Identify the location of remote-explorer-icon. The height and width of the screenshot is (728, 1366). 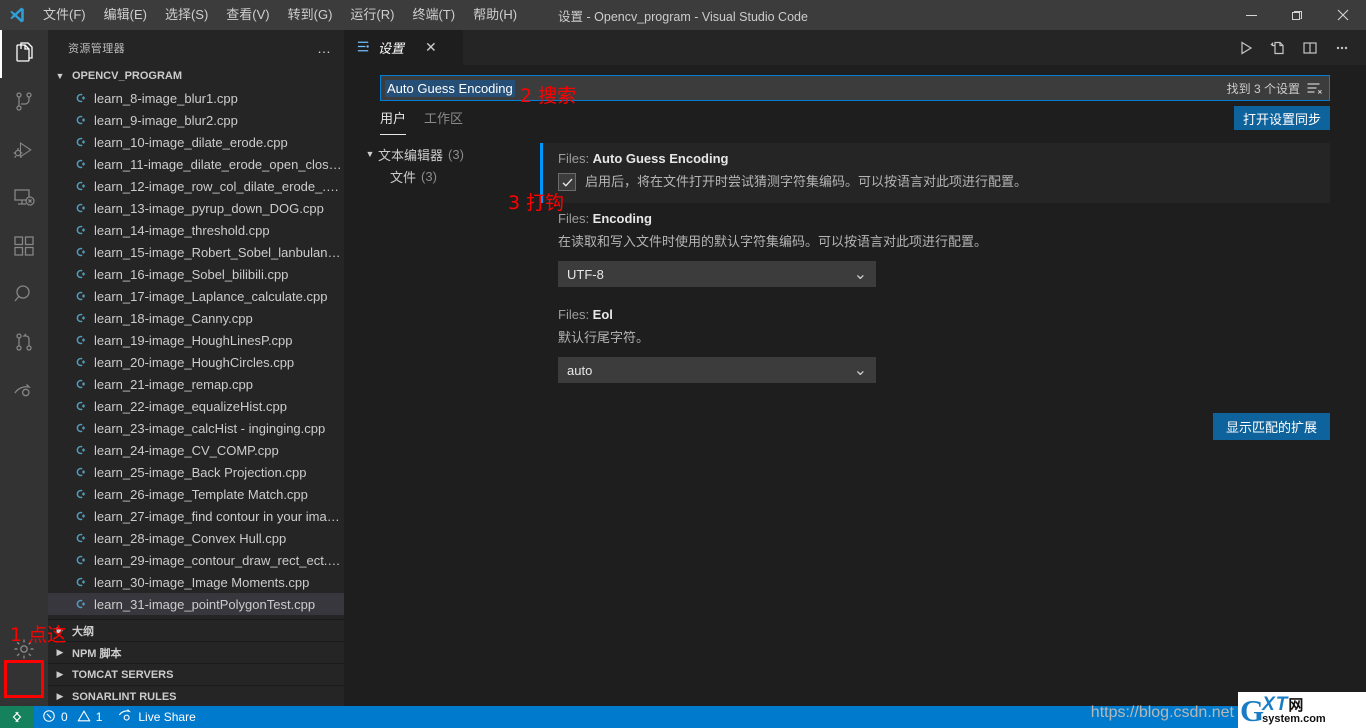
(24, 198).